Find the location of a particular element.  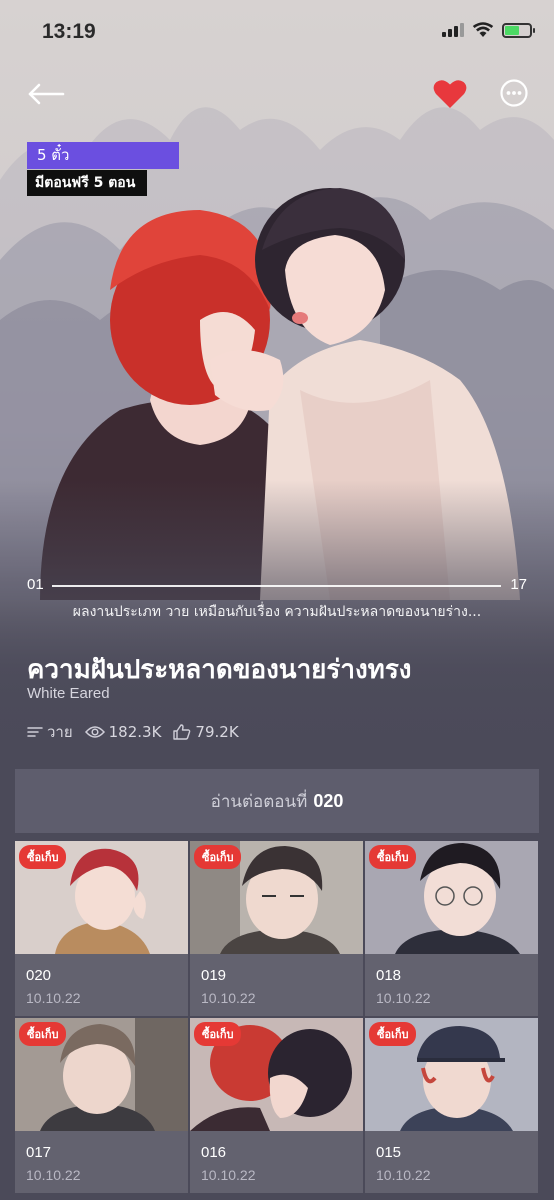

progress-track is located at coordinates (276, 586).